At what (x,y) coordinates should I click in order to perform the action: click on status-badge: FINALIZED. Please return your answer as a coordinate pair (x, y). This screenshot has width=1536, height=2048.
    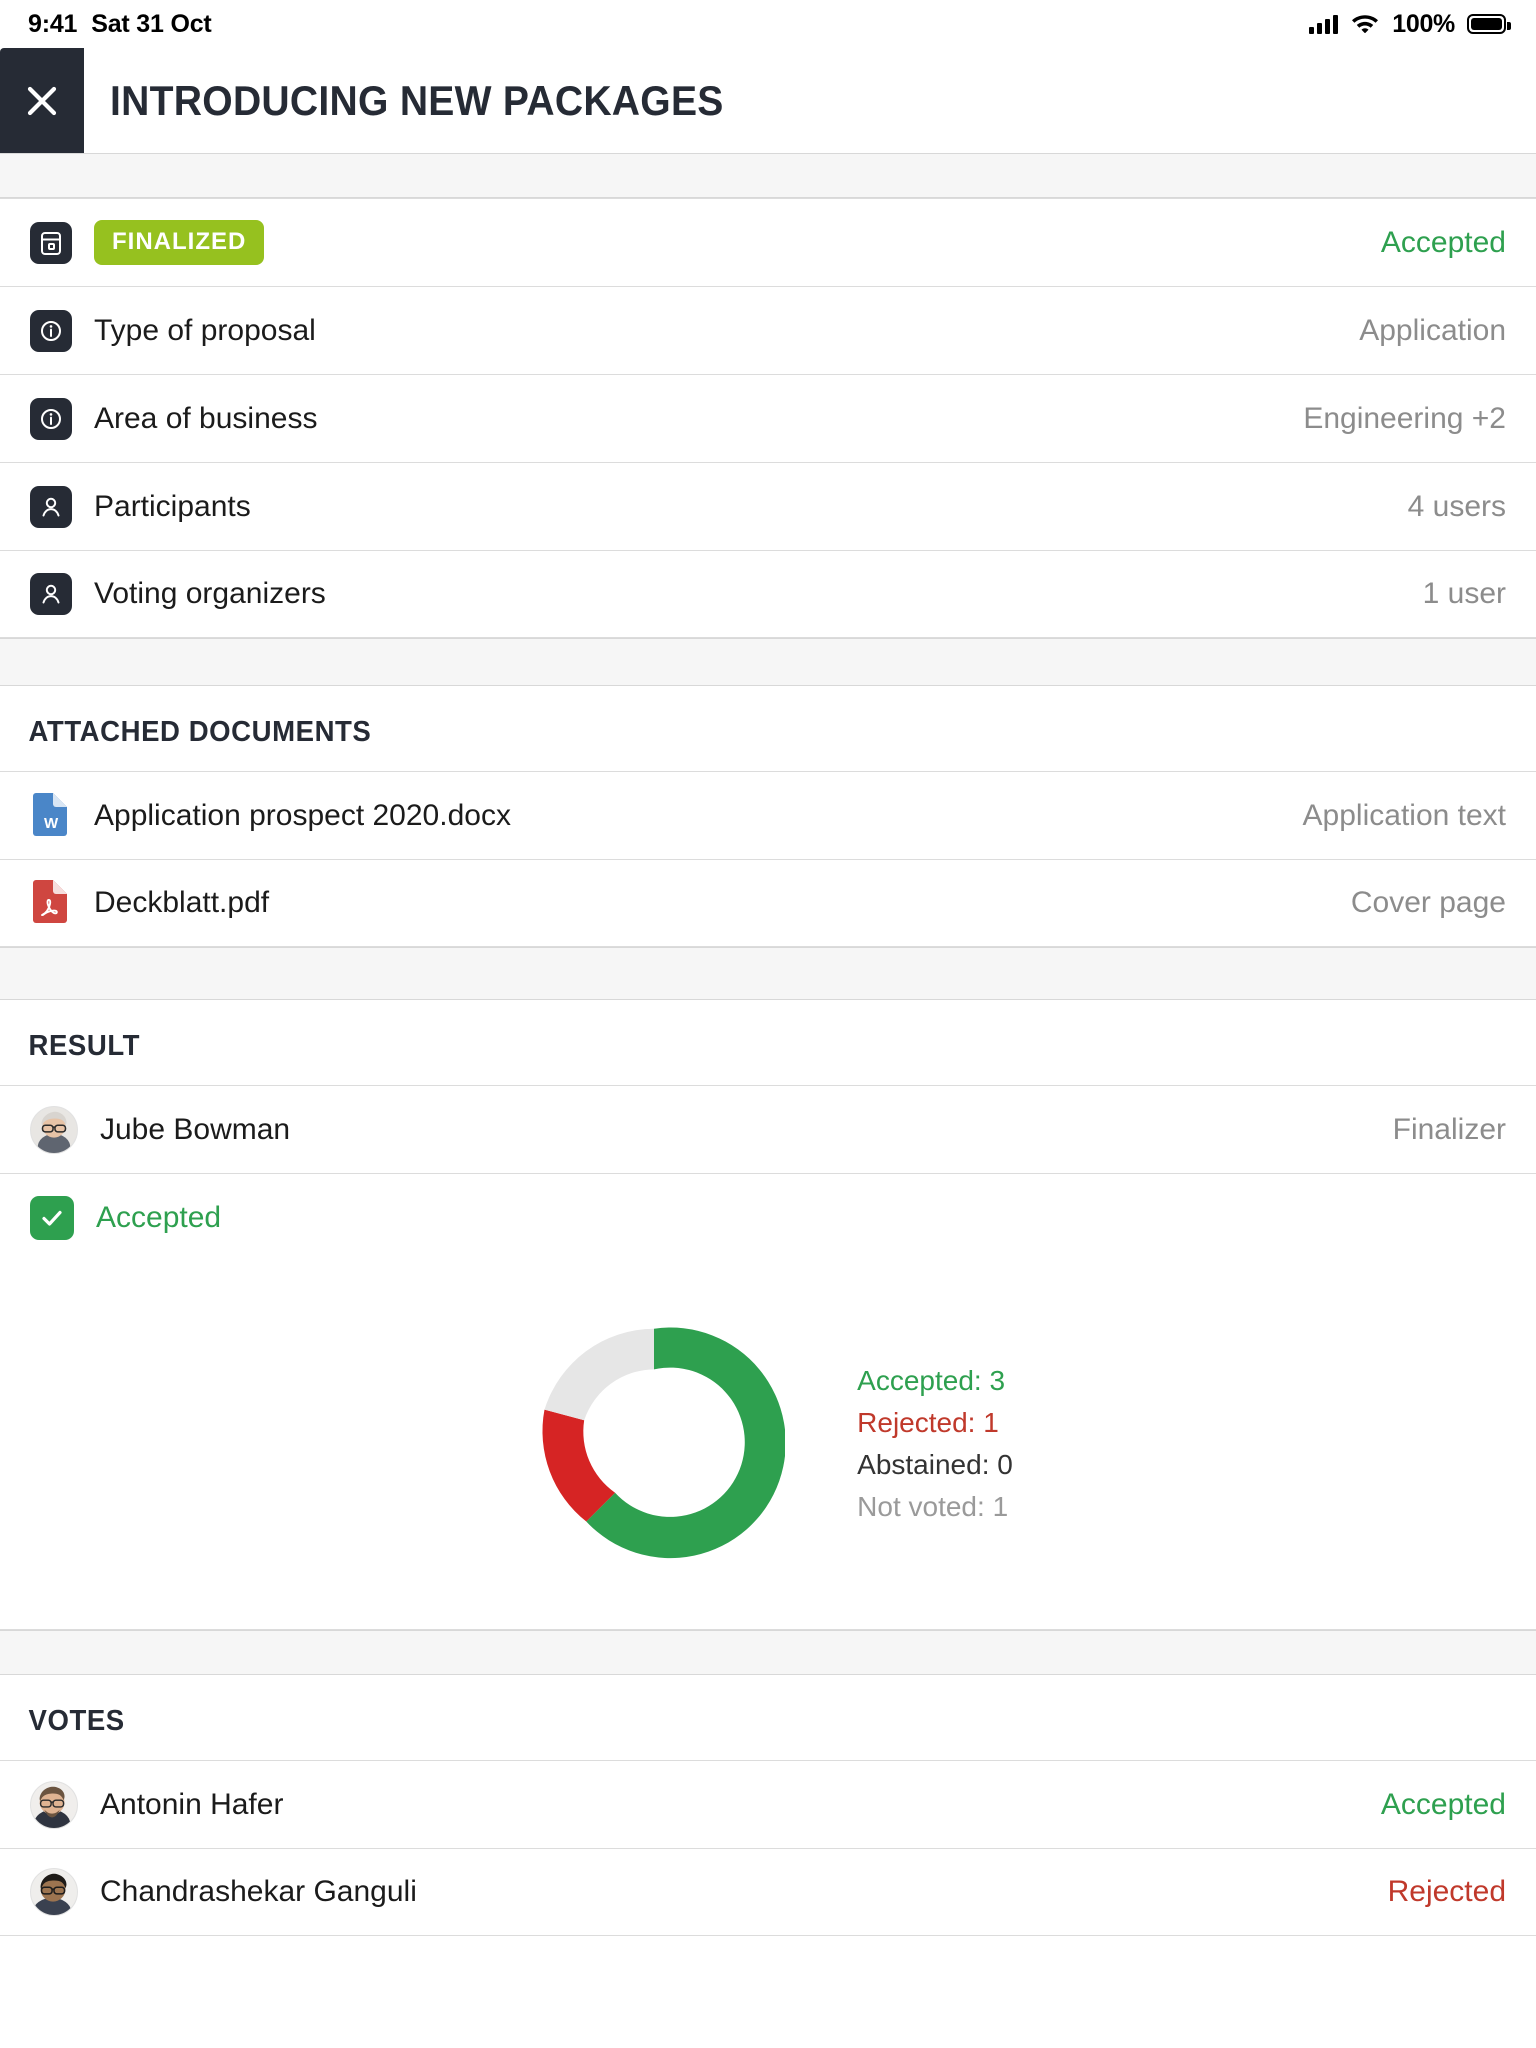
    Looking at the image, I should click on (179, 242).